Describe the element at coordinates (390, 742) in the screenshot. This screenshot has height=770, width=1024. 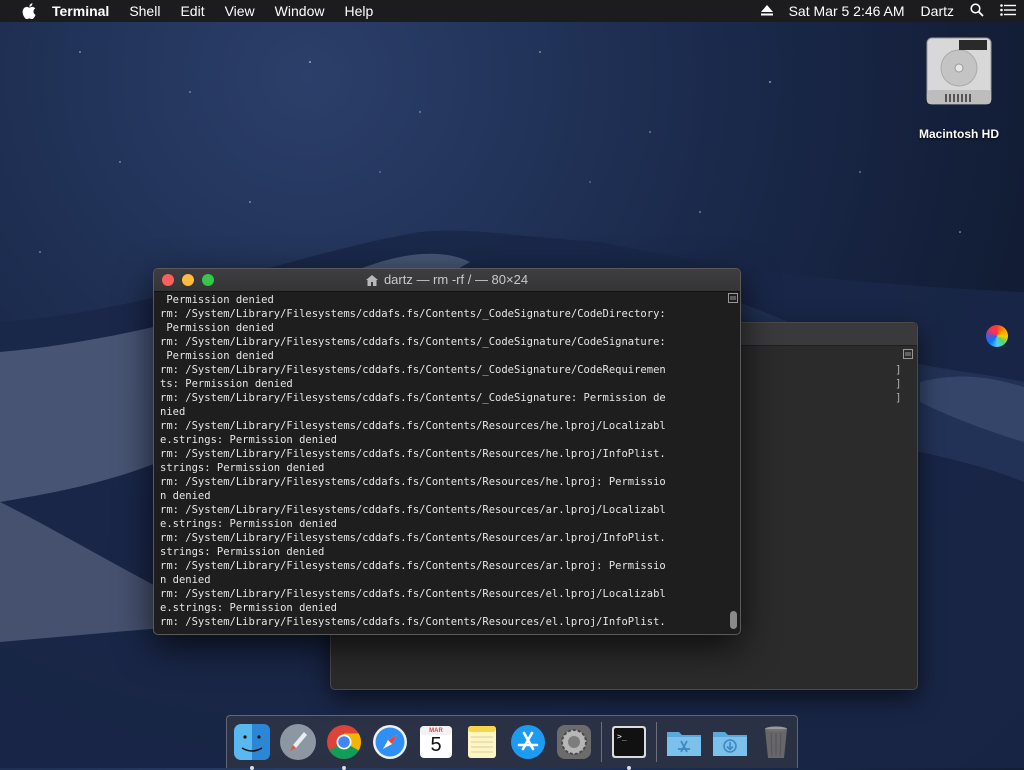
I see `safari-icon` at that location.